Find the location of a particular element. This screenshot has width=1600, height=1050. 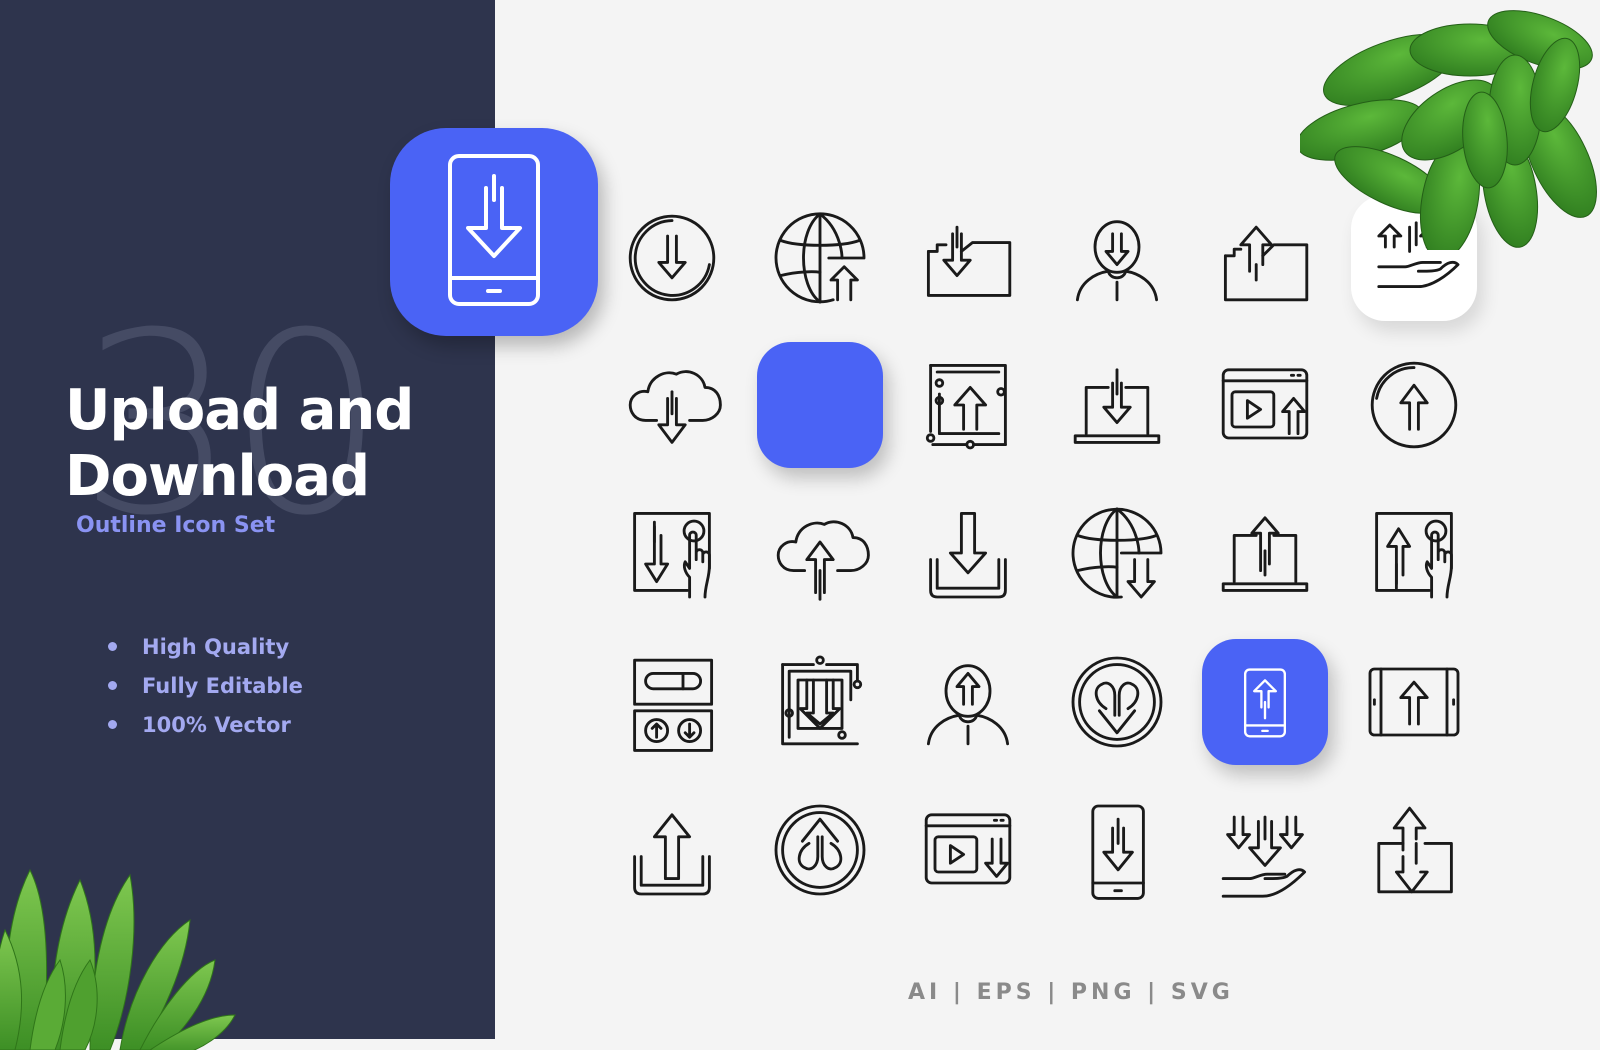

title-line-2: Download is located at coordinates (217, 476).